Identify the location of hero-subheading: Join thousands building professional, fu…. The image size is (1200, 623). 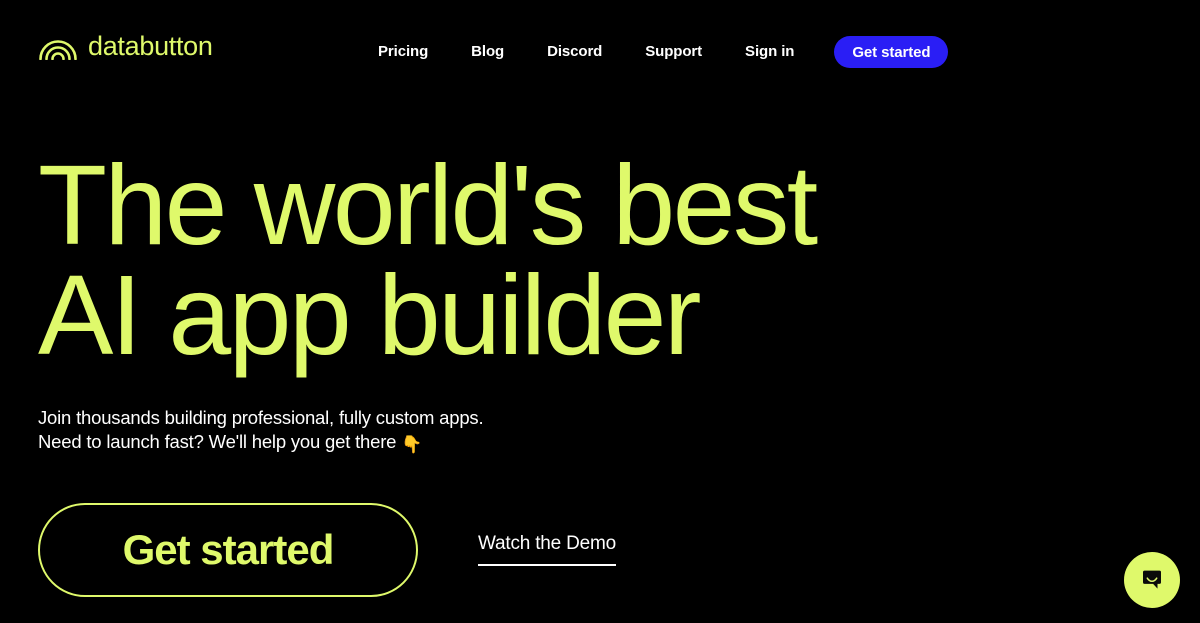
(488, 431).